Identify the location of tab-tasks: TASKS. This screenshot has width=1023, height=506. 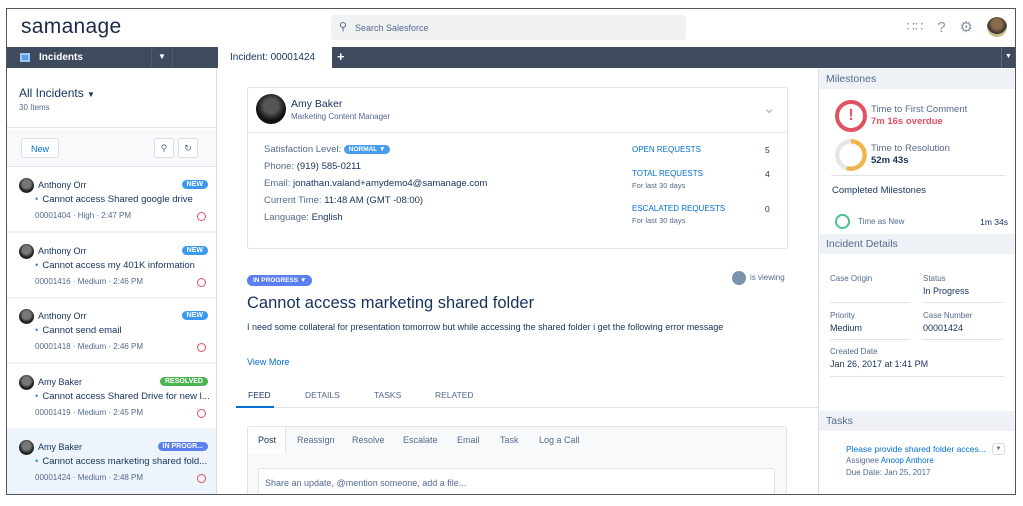
(387, 395).